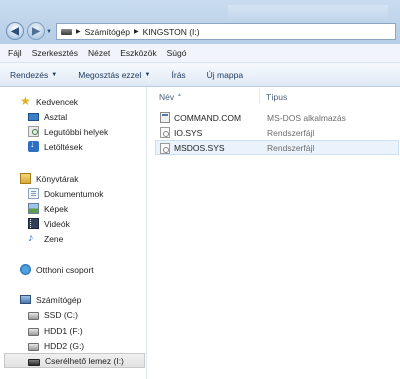 The height and width of the screenshot is (379, 400). I want to click on nav-label: Kedvencek, so click(57, 101).